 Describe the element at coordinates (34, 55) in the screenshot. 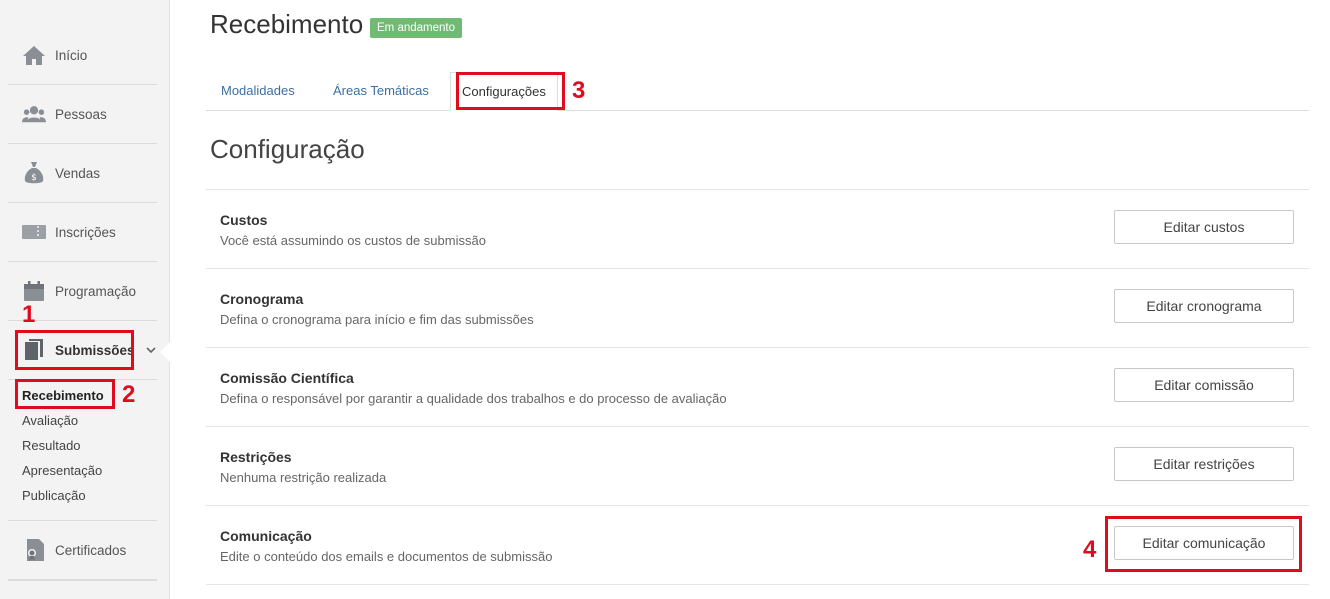

I see `home-icon` at that location.